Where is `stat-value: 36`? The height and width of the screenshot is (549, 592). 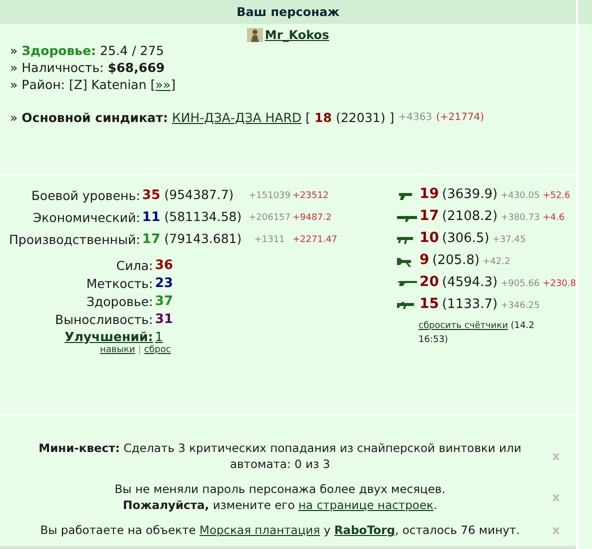 stat-value: 36 is located at coordinates (164, 265).